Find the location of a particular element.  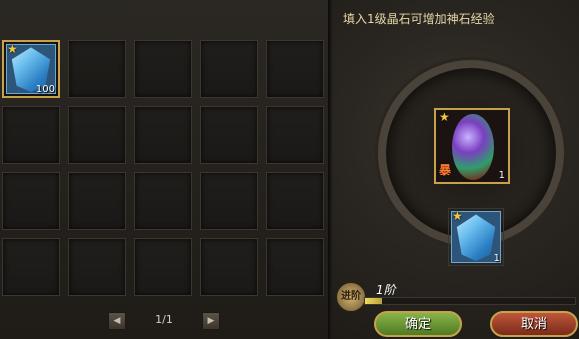

confirm-button: 确定 is located at coordinates (418, 324).